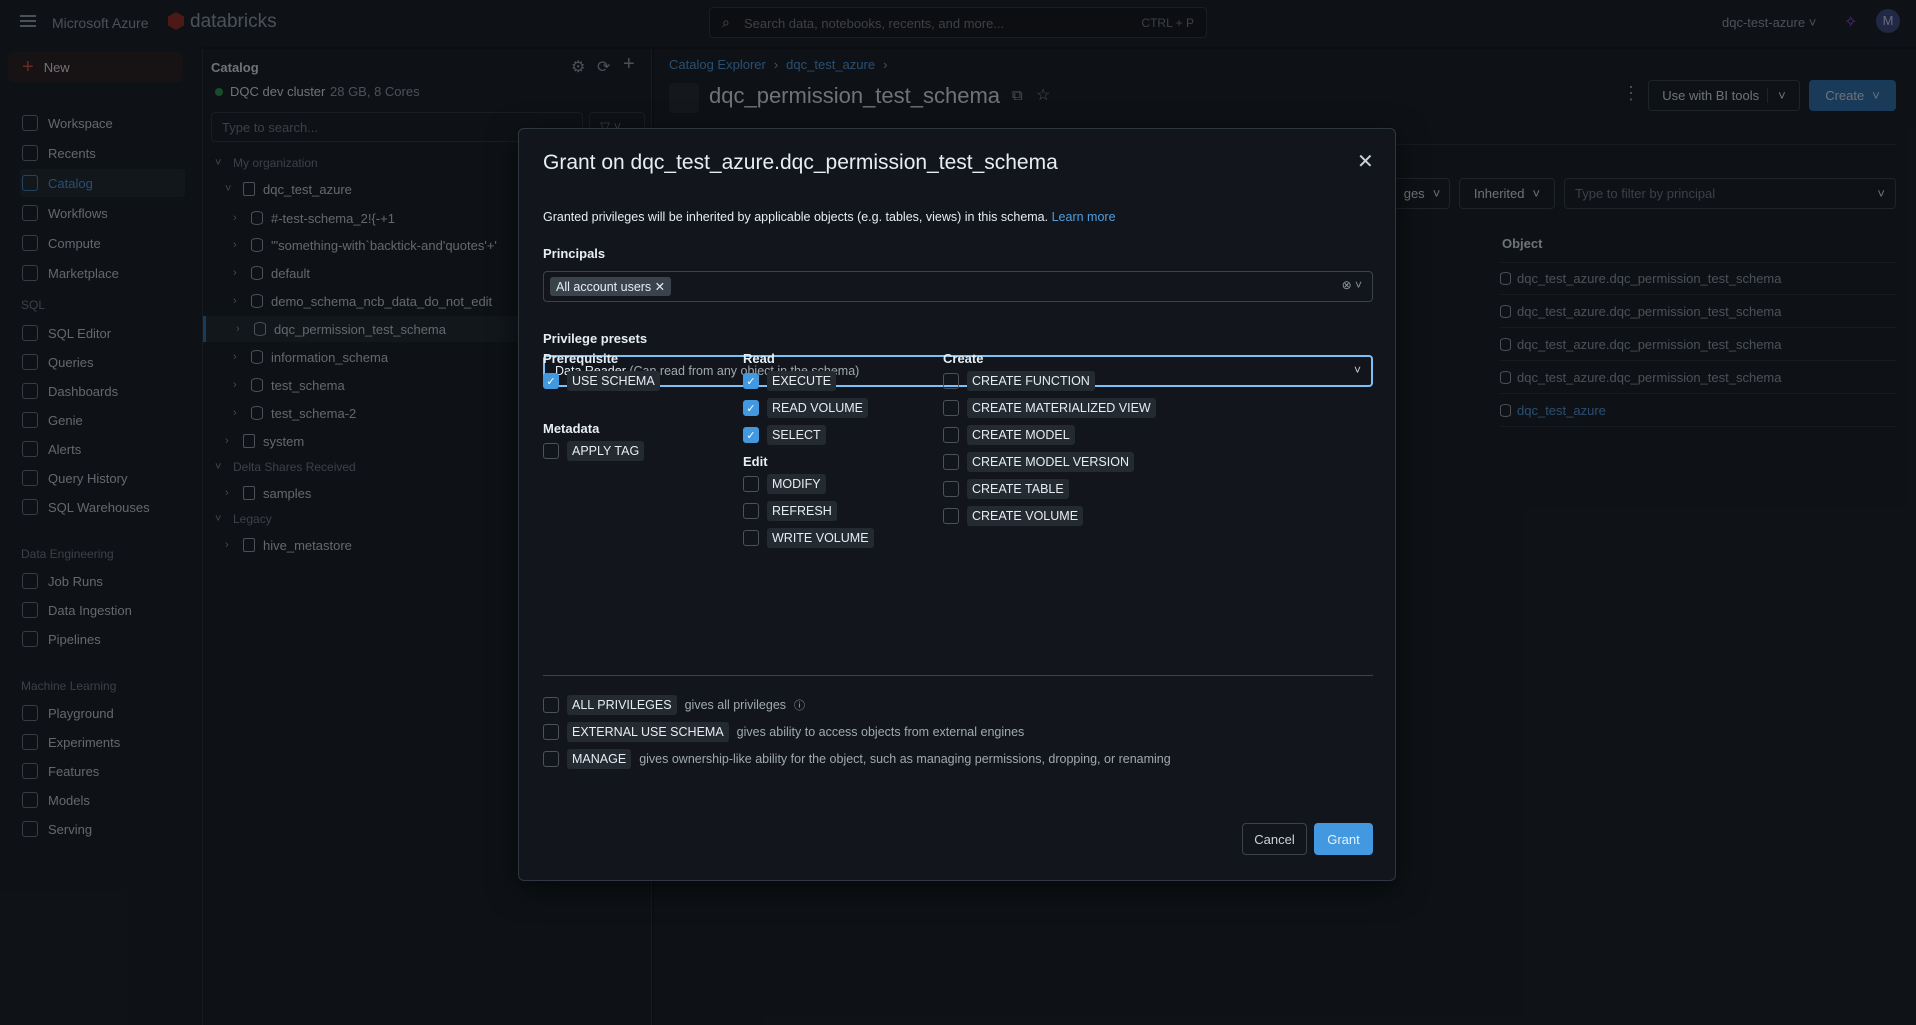  What do you see at coordinates (1084, 217) in the screenshot?
I see `learn-more-link: Learn more` at bounding box center [1084, 217].